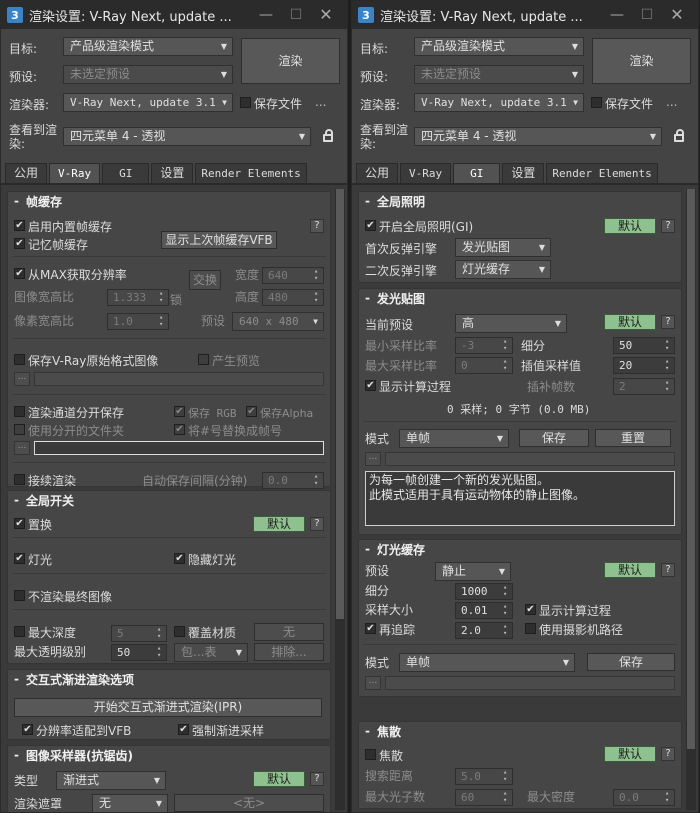 The height and width of the screenshot is (813, 700). What do you see at coordinates (179, 558) in the screenshot?
I see `hidden-lights-checkbox: ✔` at bounding box center [179, 558].